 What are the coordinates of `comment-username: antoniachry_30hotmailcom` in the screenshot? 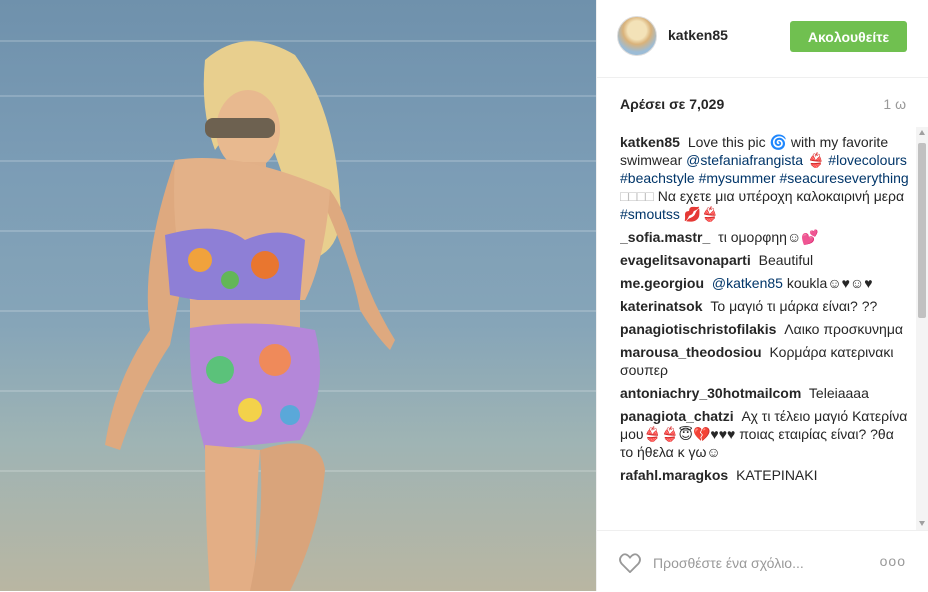 It's located at (710, 393).